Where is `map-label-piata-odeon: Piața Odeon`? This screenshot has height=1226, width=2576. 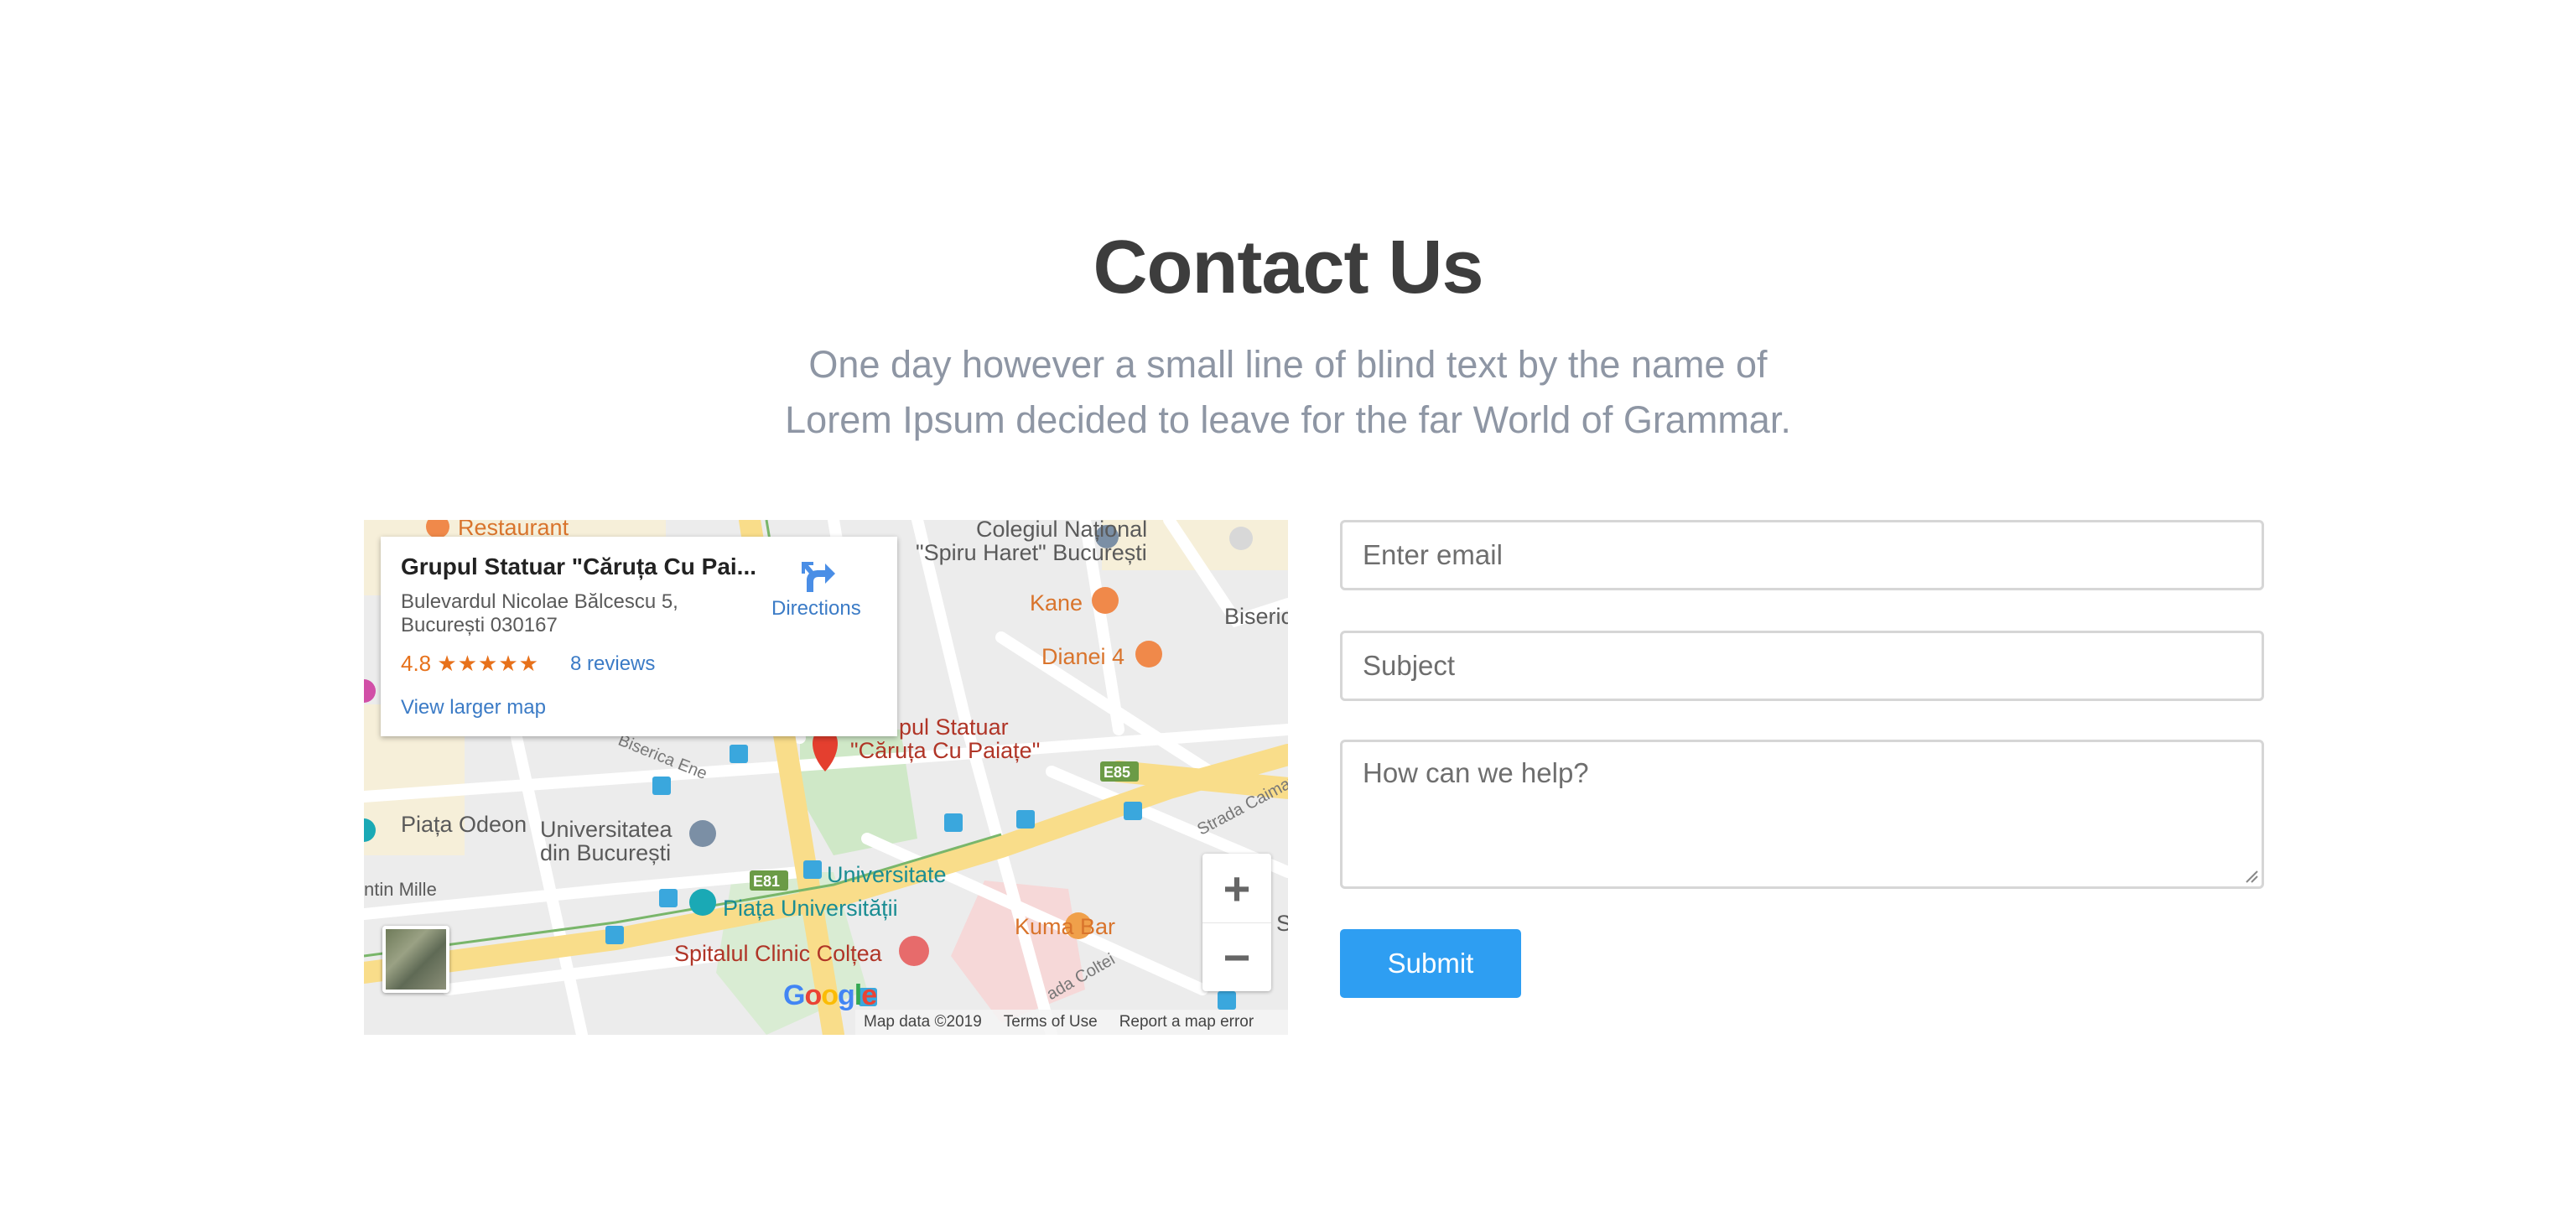 map-label-piata-odeon: Piața Odeon is located at coordinates (464, 824).